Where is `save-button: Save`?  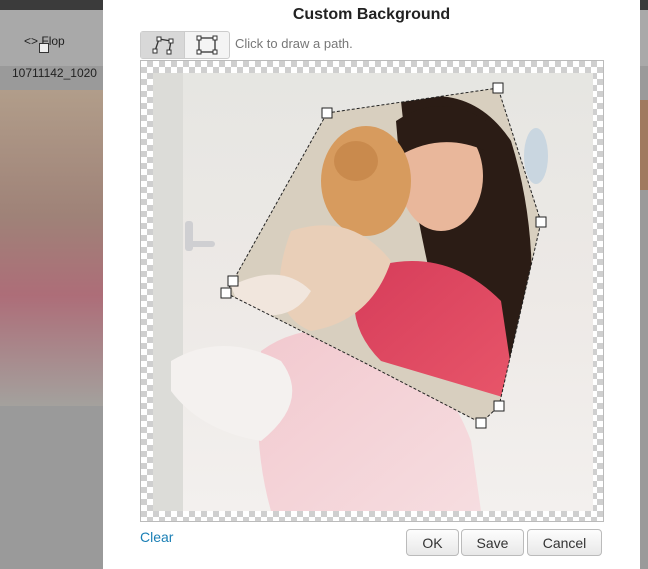 save-button: Save is located at coordinates (492, 542).